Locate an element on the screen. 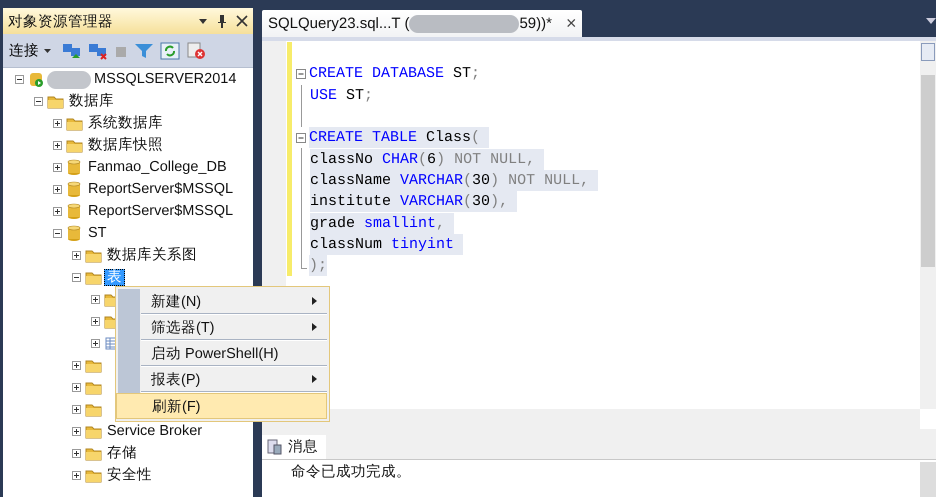  scrollbar-thumb is located at coordinates (928, 171).